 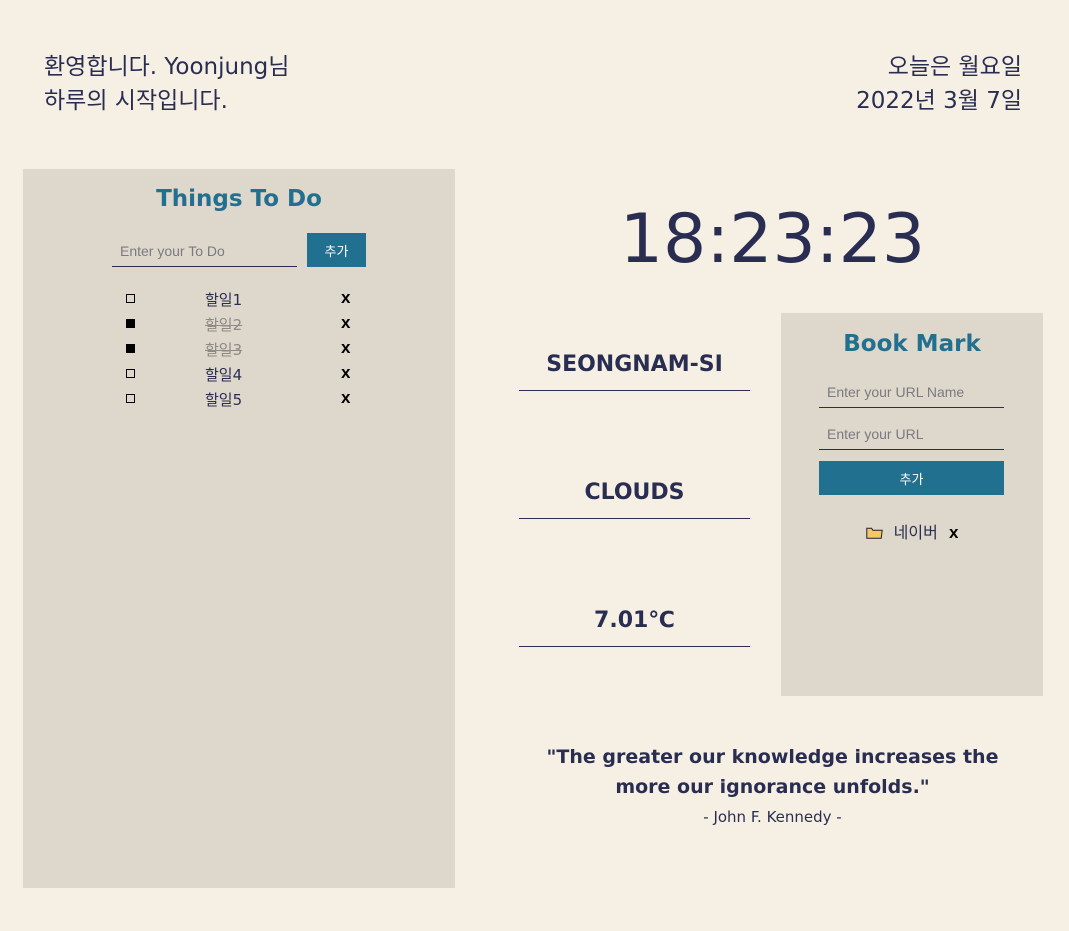 What do you see at coordinates (136, 101) in the screenshot?
I see `greeting-line-2: 하루의 시작입니다.` at bounding box center [136, 101].